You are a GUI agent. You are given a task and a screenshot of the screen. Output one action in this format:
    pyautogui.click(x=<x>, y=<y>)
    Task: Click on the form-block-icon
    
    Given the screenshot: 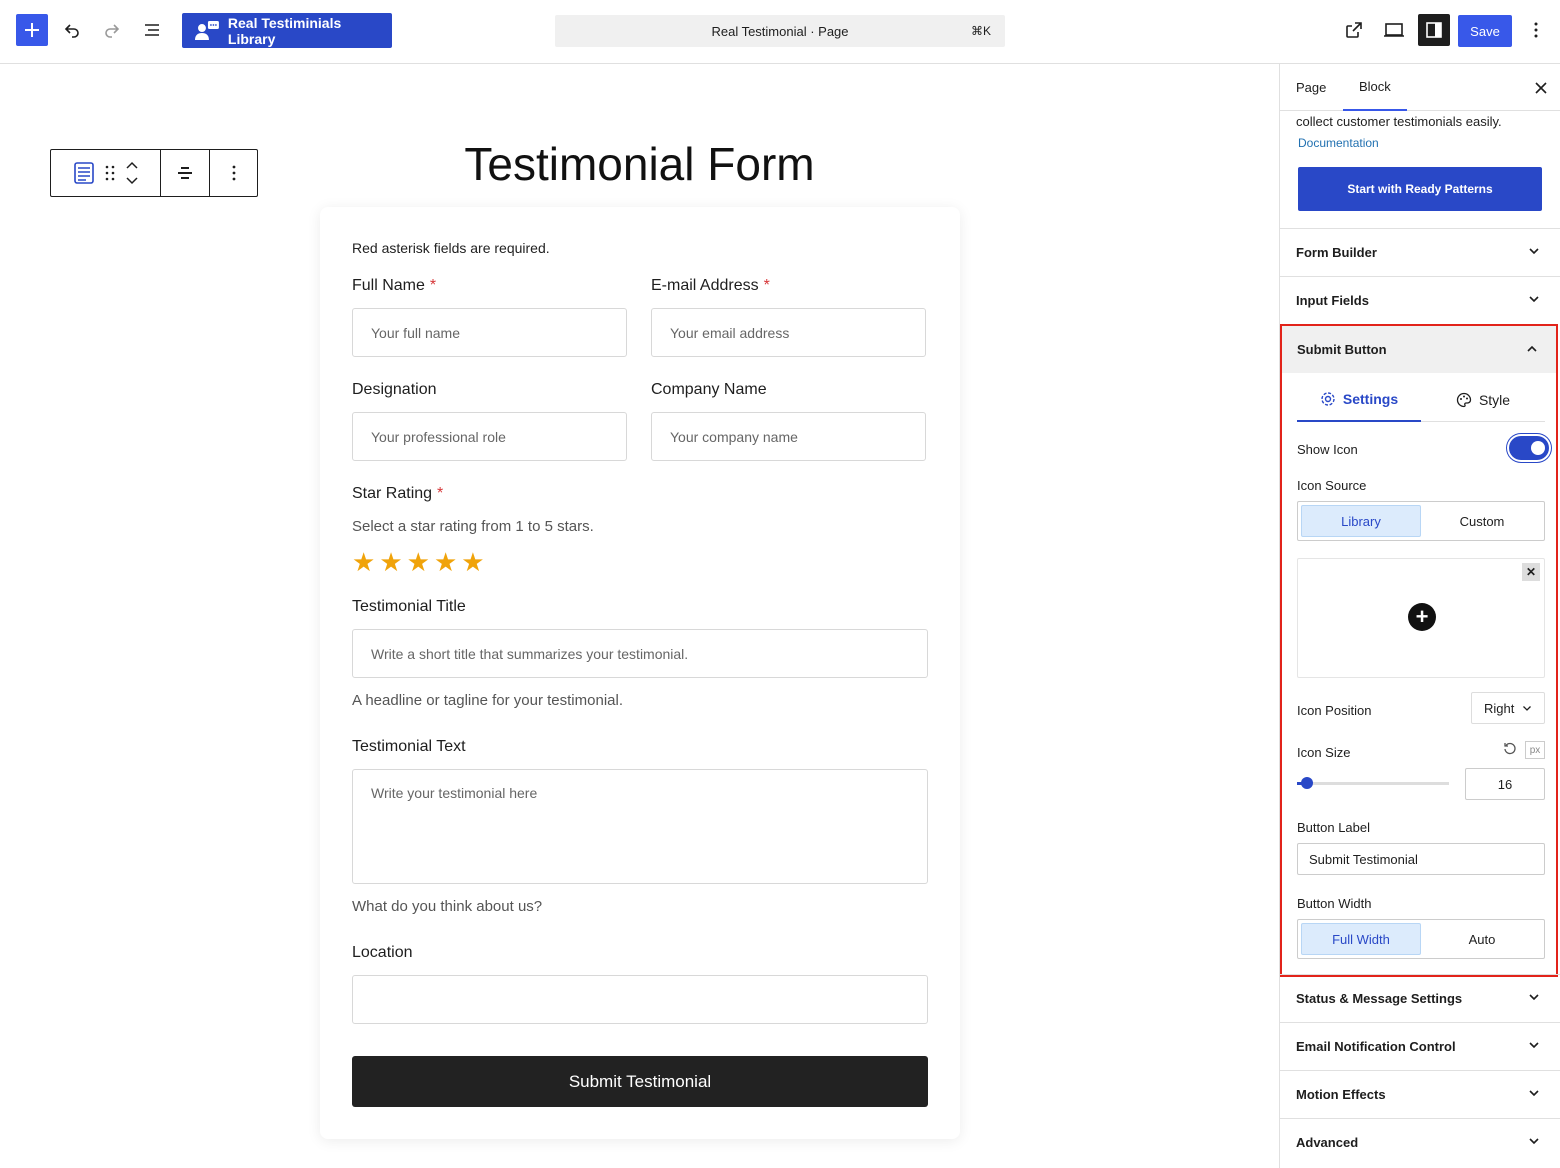 What is the action you would take?
    pyautogui.click(x=84, y=173)
    